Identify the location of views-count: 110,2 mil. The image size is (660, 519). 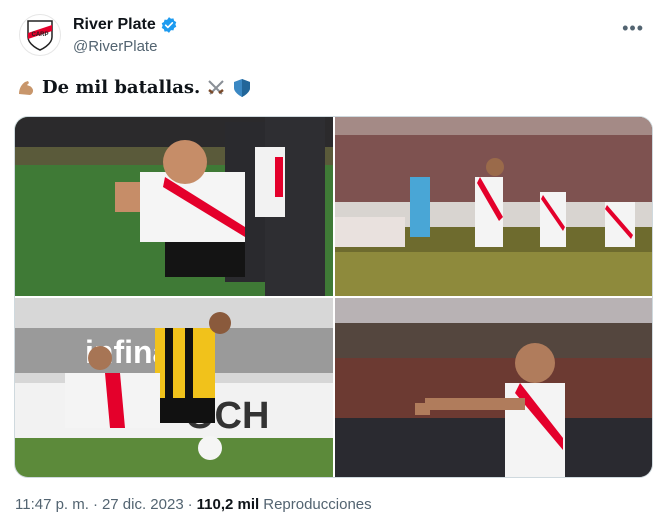
(228, 504).